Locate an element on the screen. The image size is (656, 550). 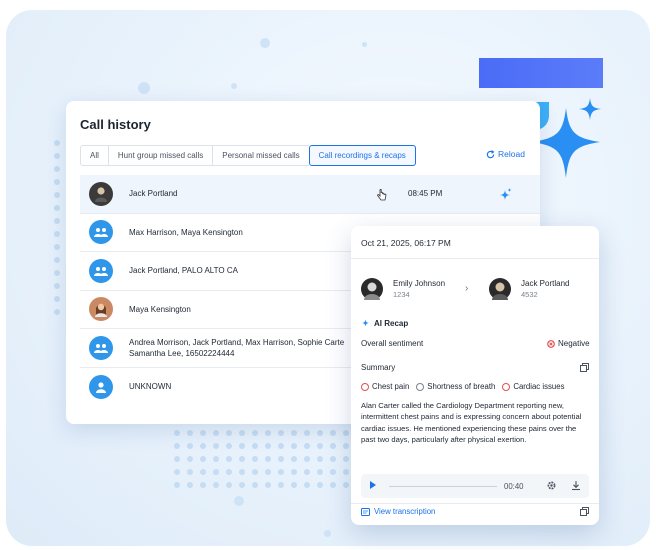
ai-recap-sparkle-icon is located at coordinates (505, 194).